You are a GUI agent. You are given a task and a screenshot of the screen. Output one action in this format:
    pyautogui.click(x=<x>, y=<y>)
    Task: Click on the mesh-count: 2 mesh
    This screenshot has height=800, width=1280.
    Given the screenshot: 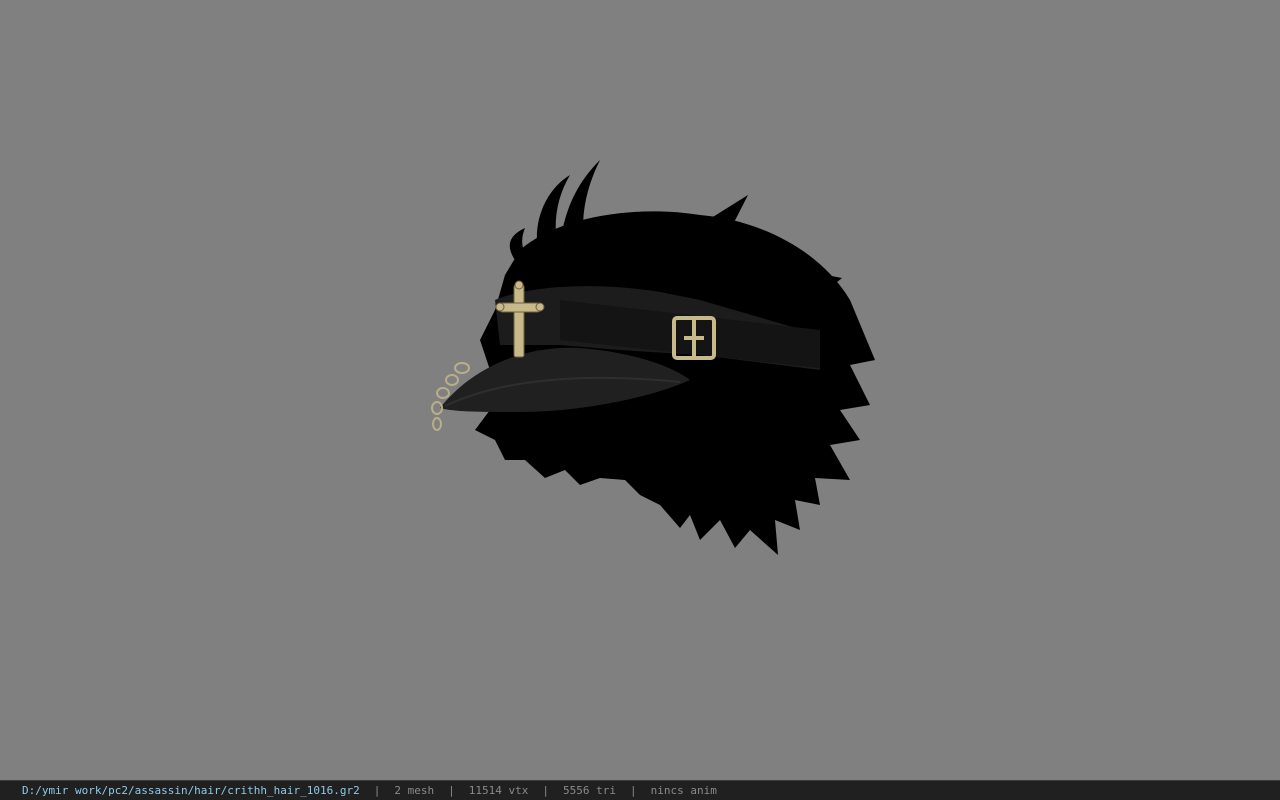 What is the action you would take?
    pyautogui.click(x=414, y=790)
    